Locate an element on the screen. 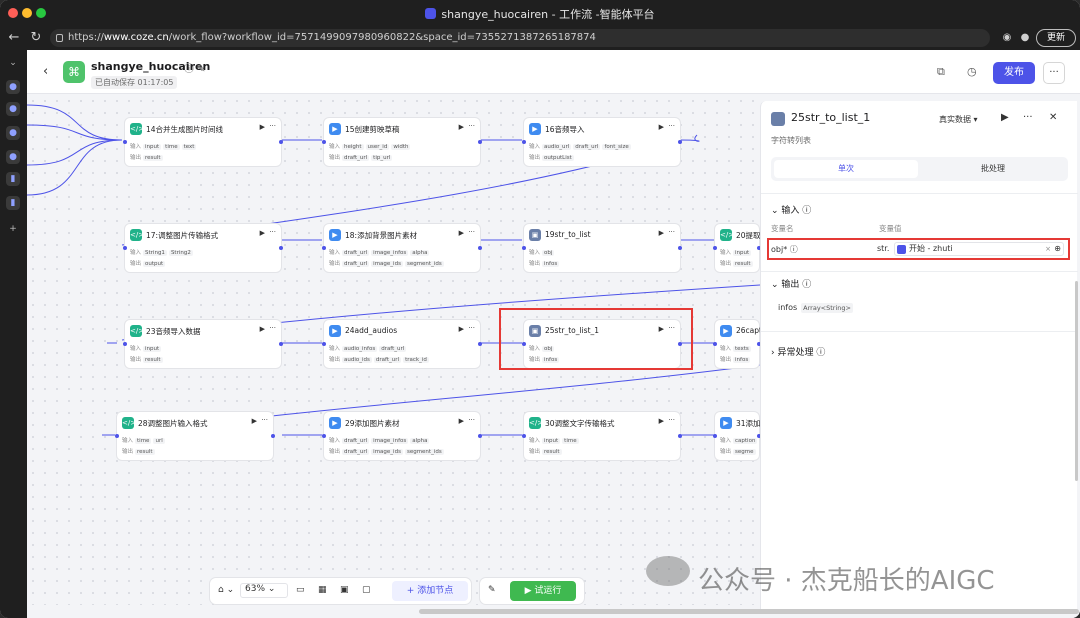 The image size is (1080, 618). add-node-button: + 添加节点 is located at coordinates (430, 591).